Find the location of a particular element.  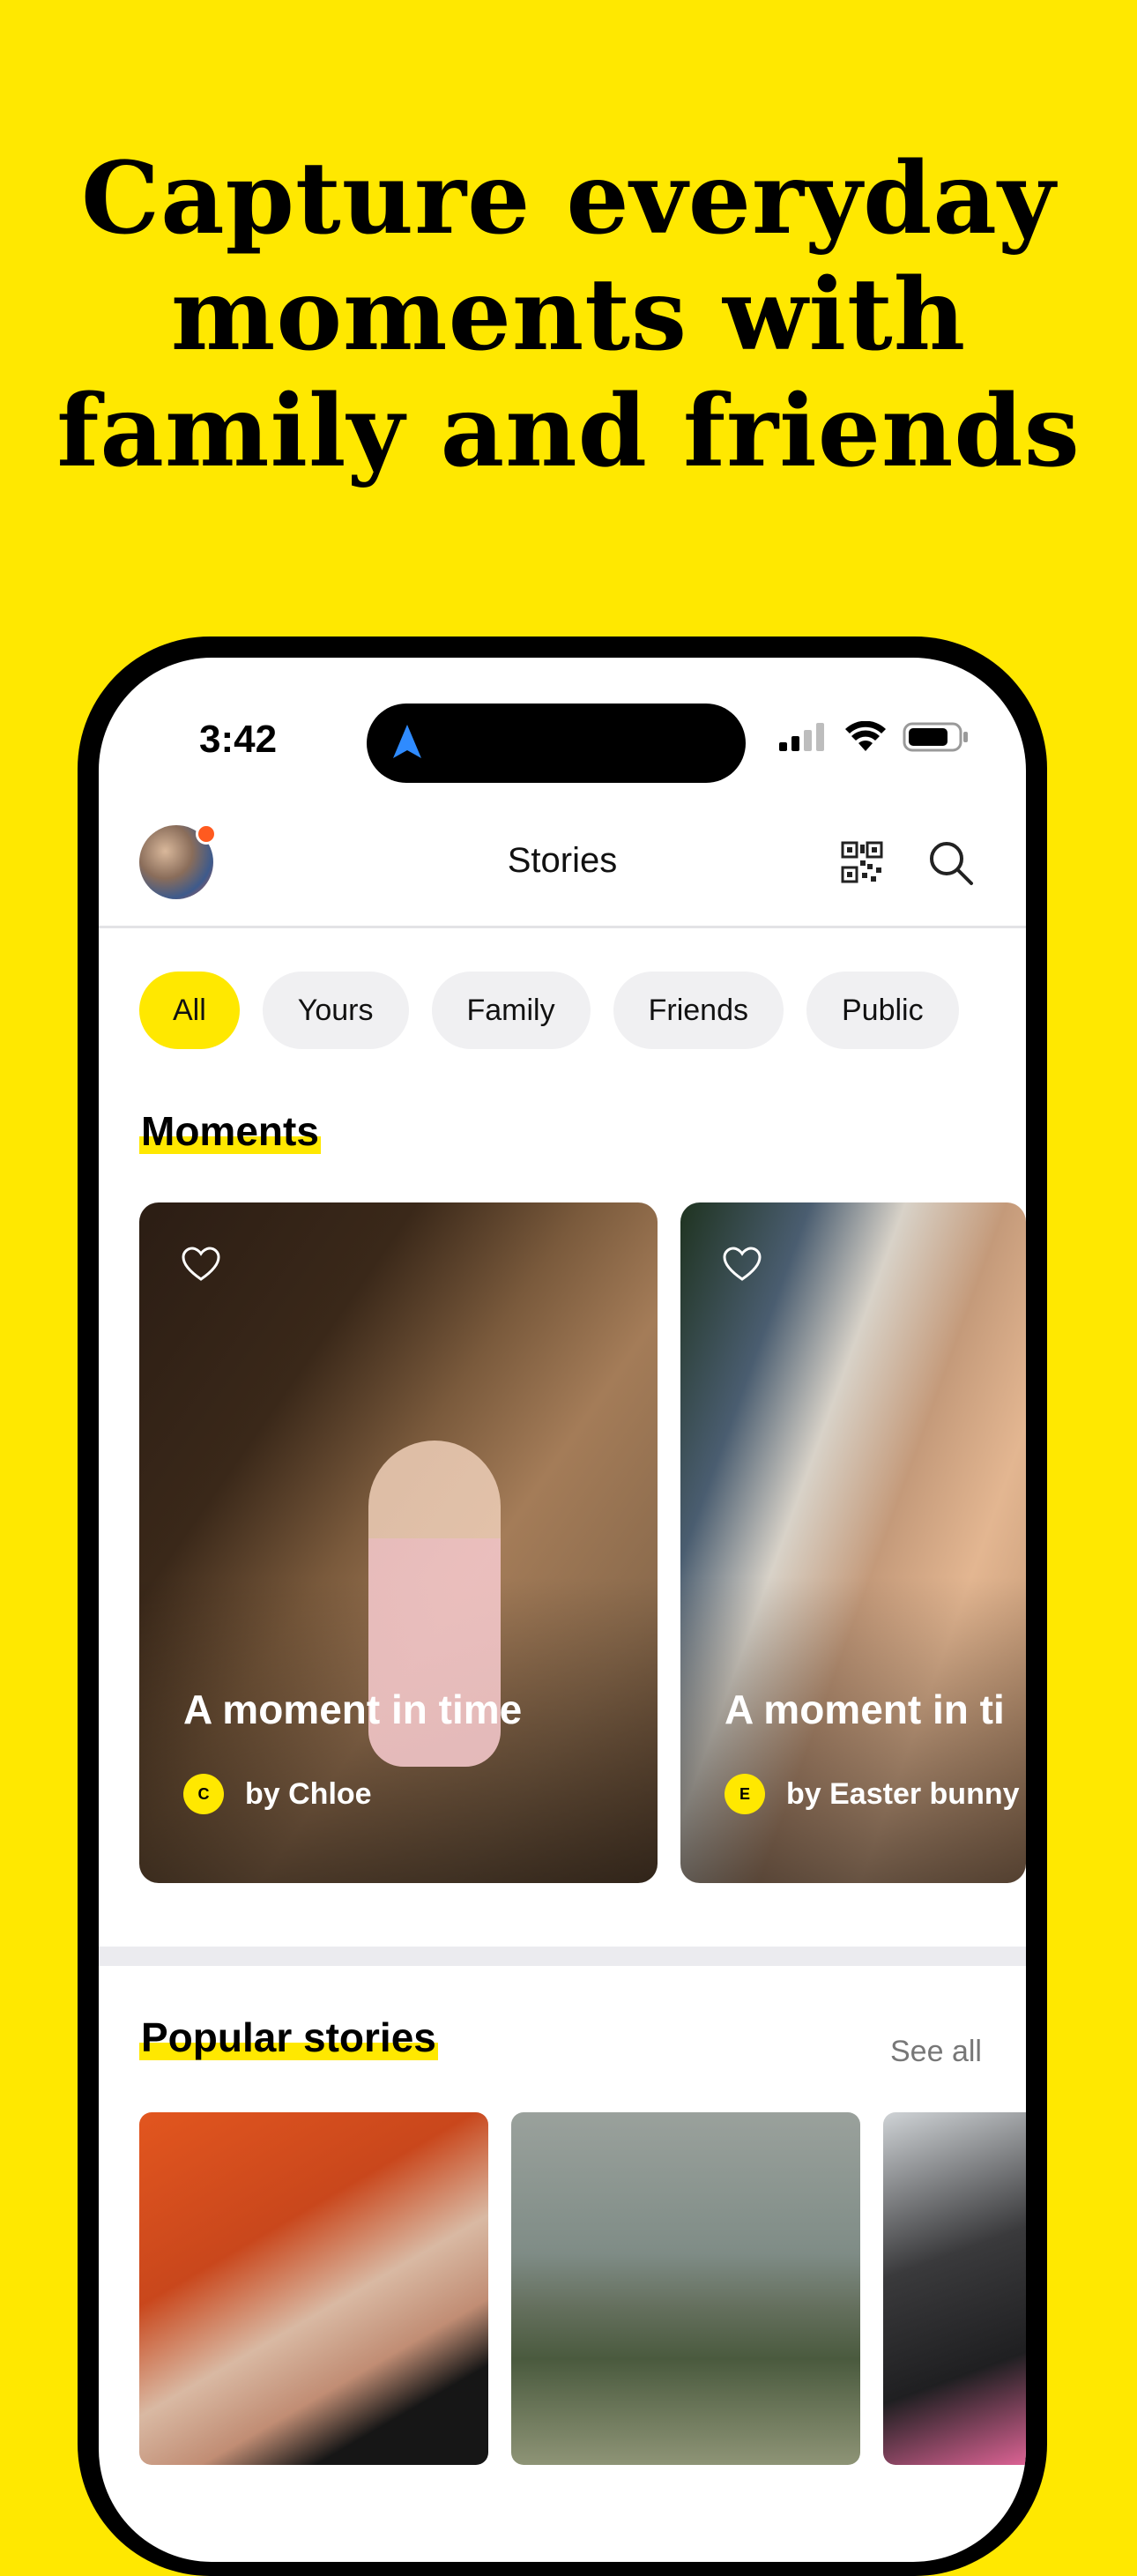

headline-line-1: Capture everyday is located at coordinates (568, 199).